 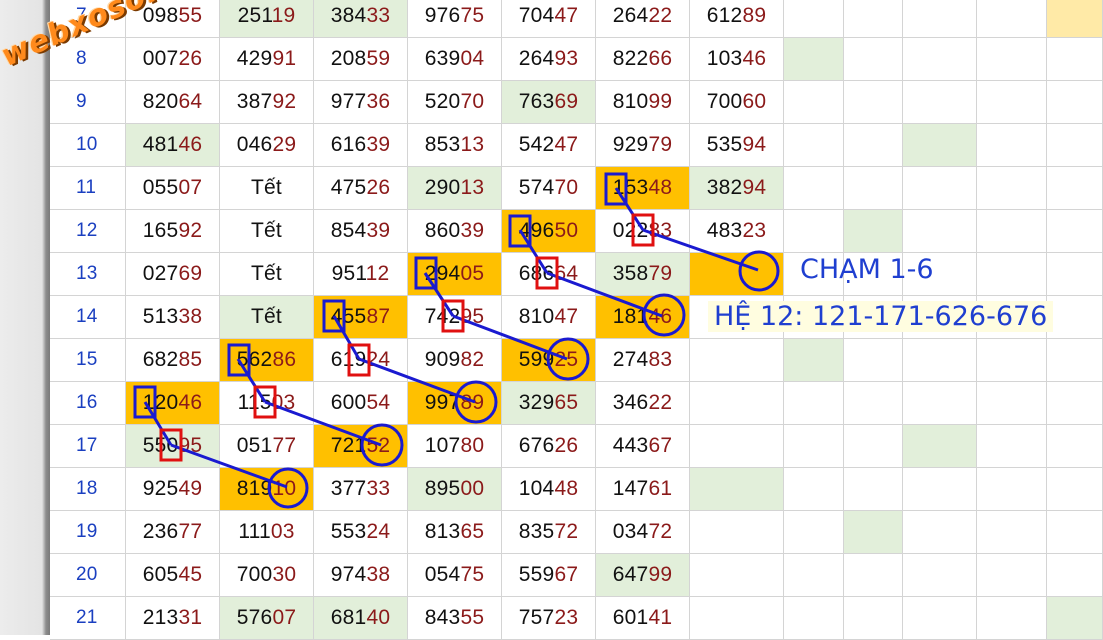 What do you see at coordinates (660, 617) in the screenshot?
I see `result-tail-digits: 41` at bounding box center [660, 617].